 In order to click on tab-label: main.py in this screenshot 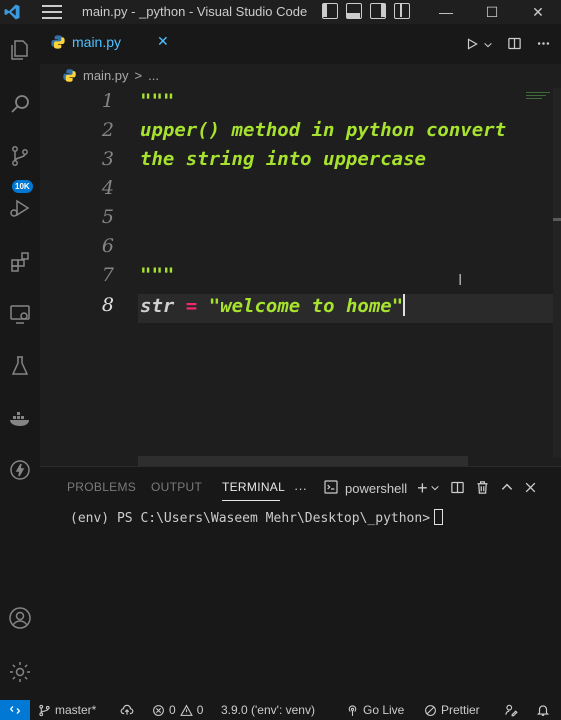, I will do `click(97, 41)`.